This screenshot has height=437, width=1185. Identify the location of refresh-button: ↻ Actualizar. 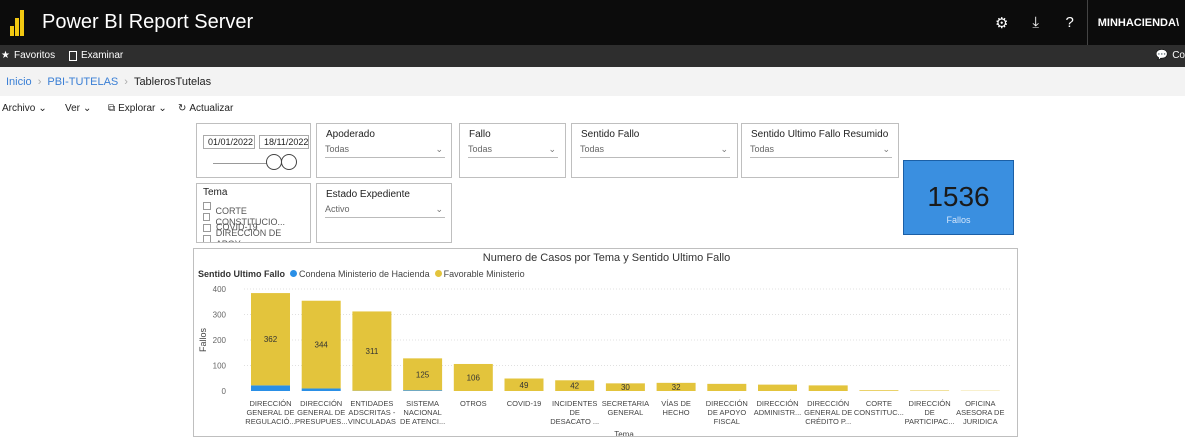
(205, 108).